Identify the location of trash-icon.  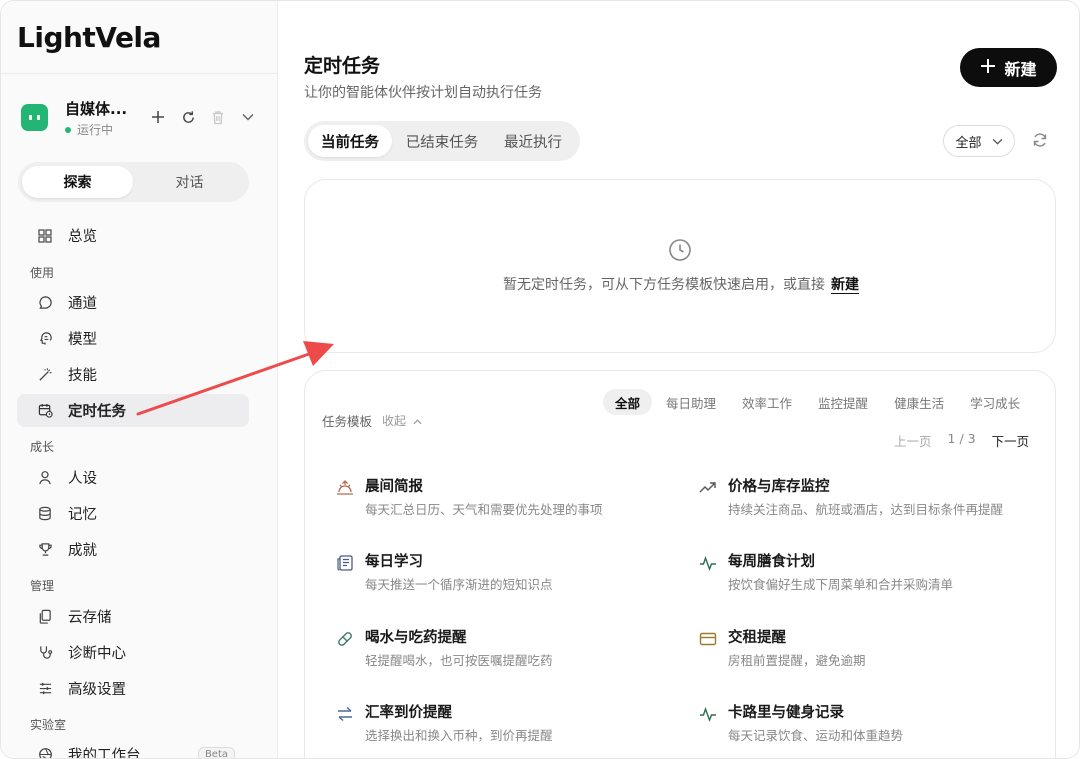
(218, 117).